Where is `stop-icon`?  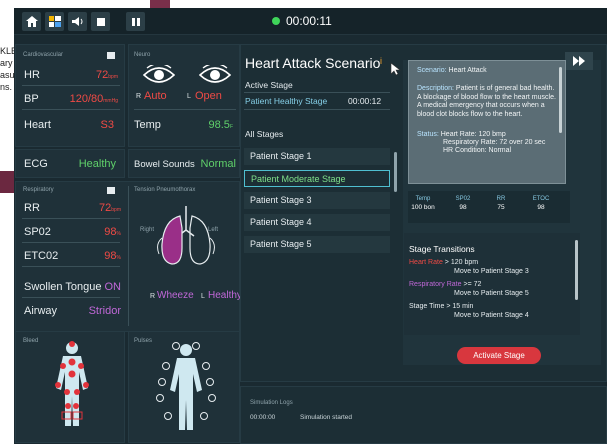 stop-icon is located at coordinates (100, 21).